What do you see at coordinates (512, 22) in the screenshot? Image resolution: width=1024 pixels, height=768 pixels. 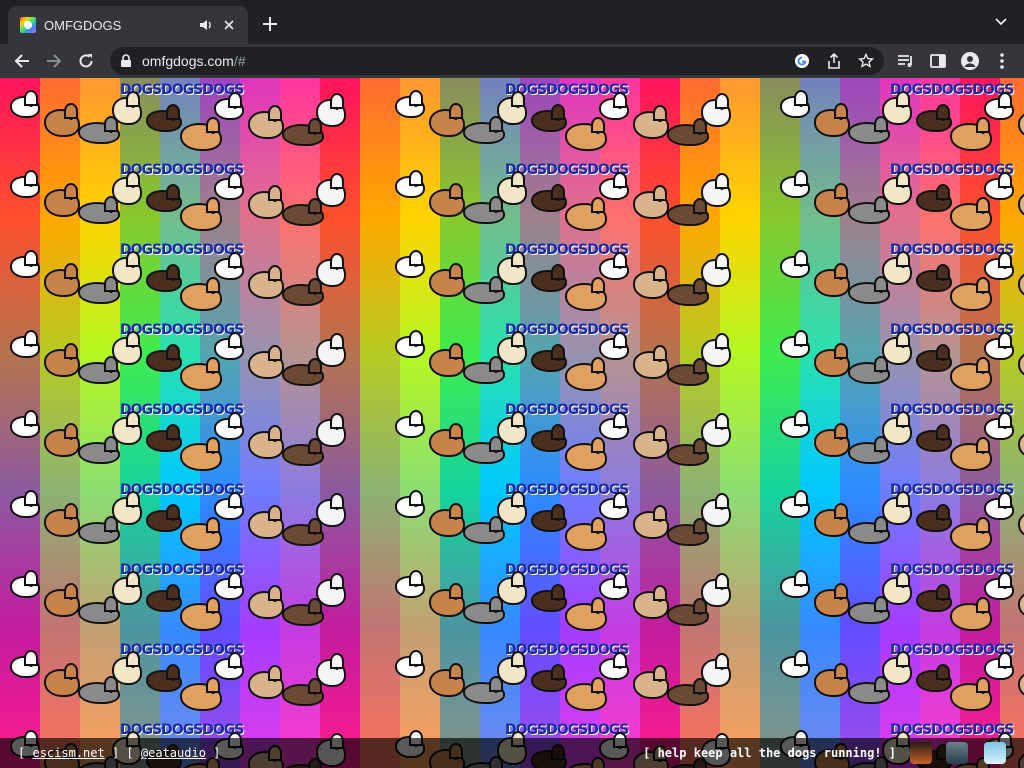 I see `tab-strip: OMFGDOGS` at bounding box center [512, 22].